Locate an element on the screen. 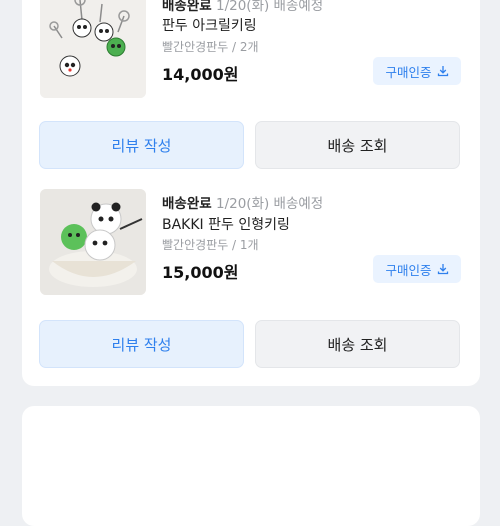 The image size is (500, 526). plush-keyring-image is located at coordinates (93, 242).